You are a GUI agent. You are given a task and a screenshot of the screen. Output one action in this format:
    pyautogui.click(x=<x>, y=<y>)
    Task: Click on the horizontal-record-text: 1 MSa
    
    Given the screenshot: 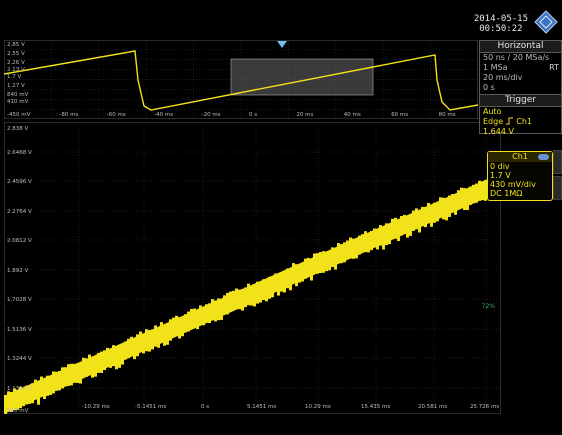 What is the action you would take?
    pyautogui.click(x=495, y=67)
    